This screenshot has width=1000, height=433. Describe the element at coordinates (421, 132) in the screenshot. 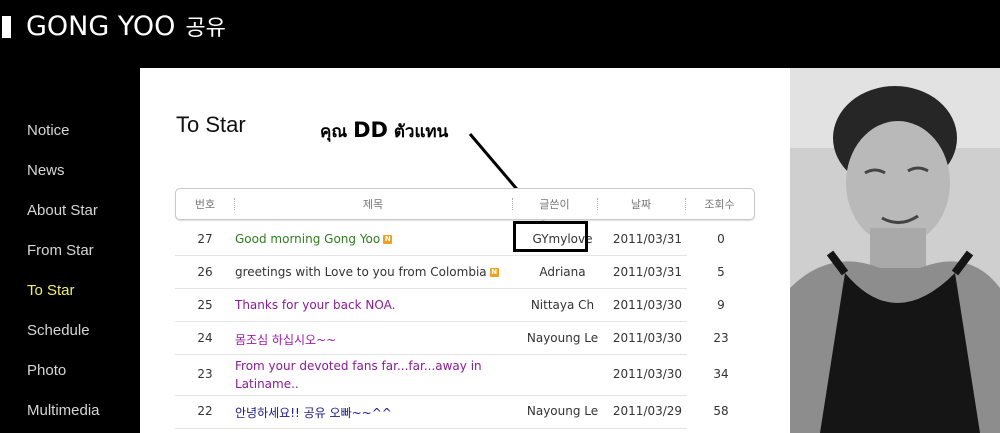

I see `annotation-suffix: ตัวแทน` at that location.